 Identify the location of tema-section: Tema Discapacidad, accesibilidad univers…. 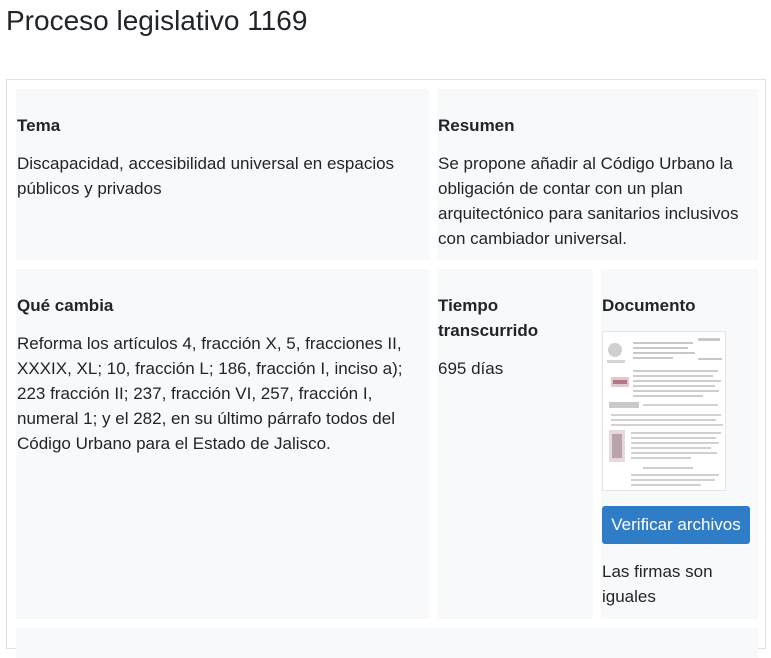
(222, 174).